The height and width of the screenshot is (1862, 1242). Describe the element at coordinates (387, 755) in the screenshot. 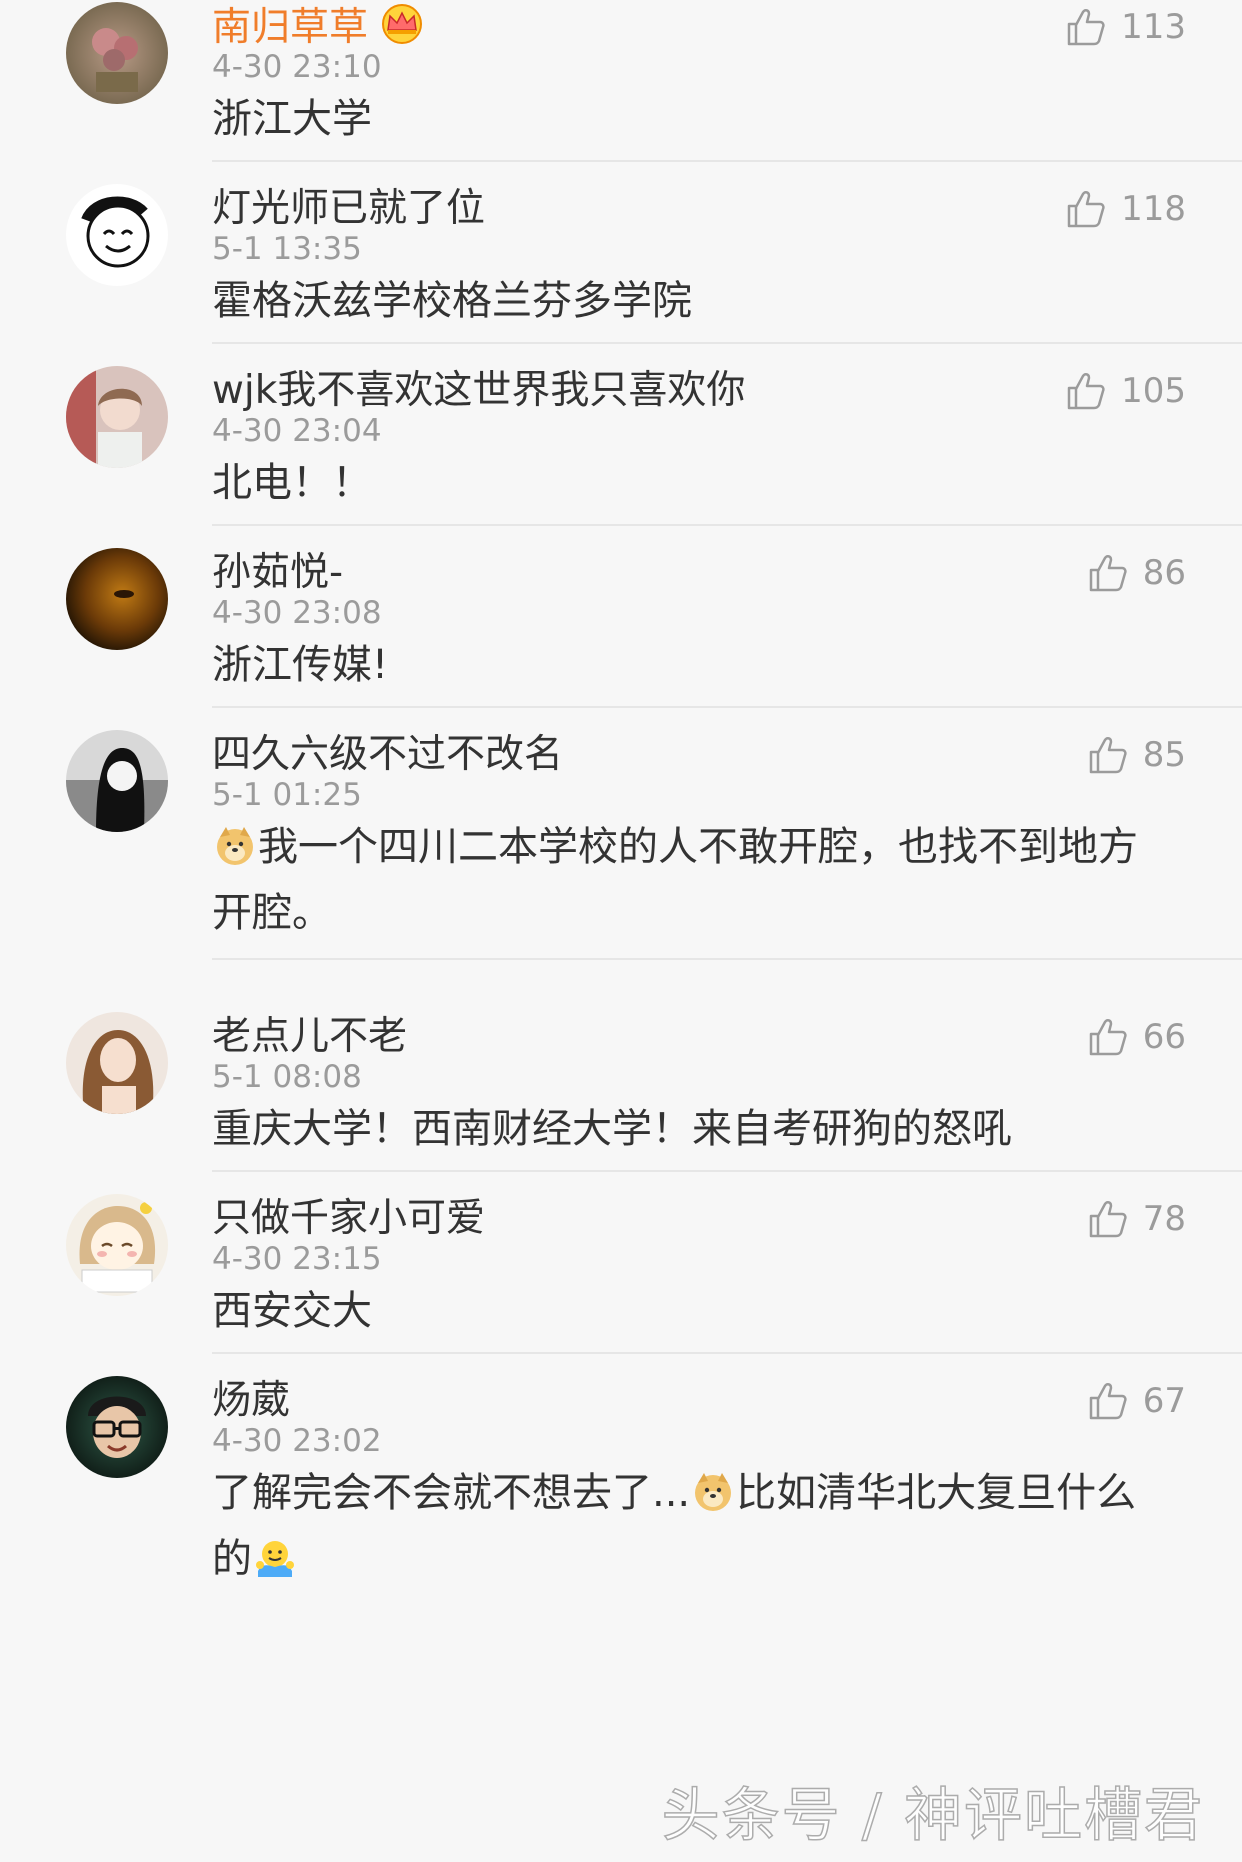

I see `username: 四久六级不过不改名` at that location.